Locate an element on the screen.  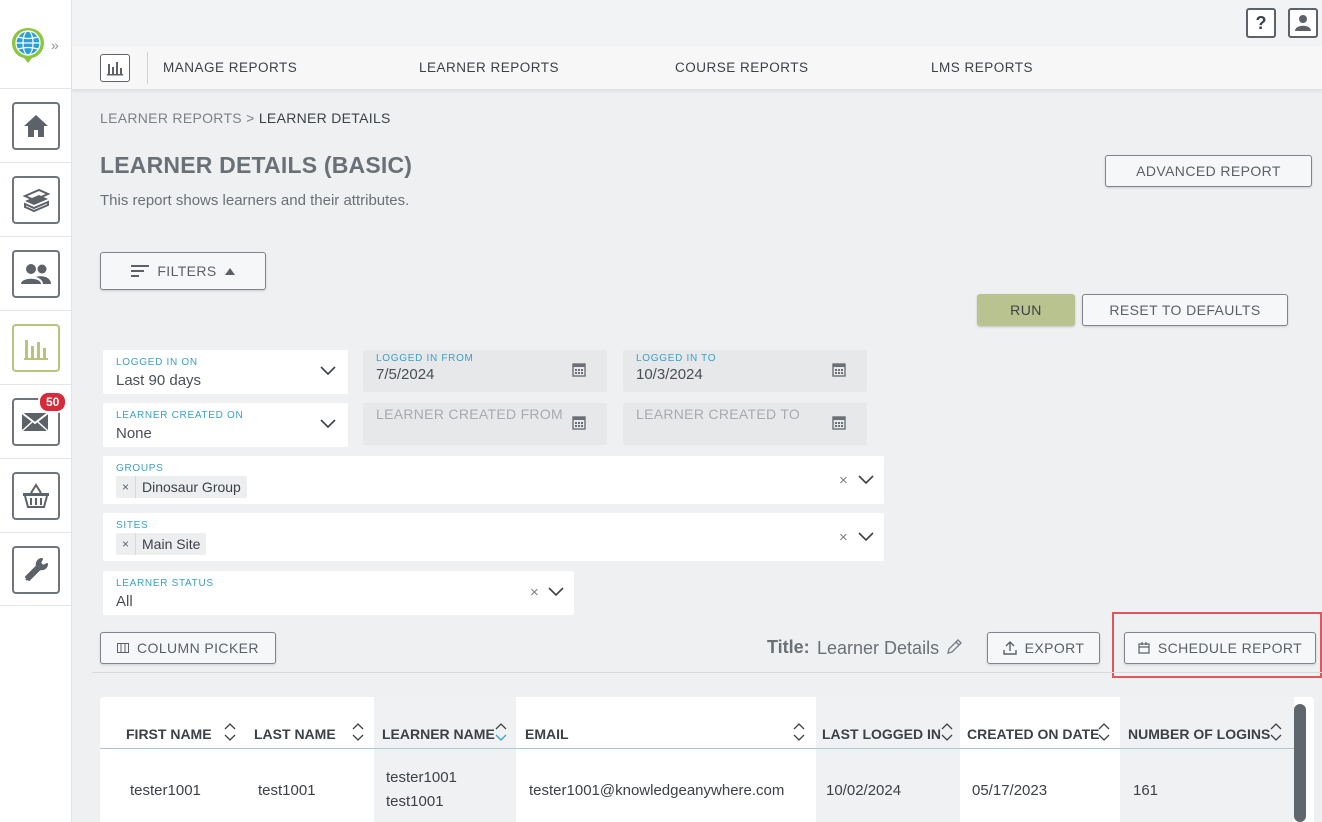
column-header-label: LAST NAME is located at coordinates (295, 734).